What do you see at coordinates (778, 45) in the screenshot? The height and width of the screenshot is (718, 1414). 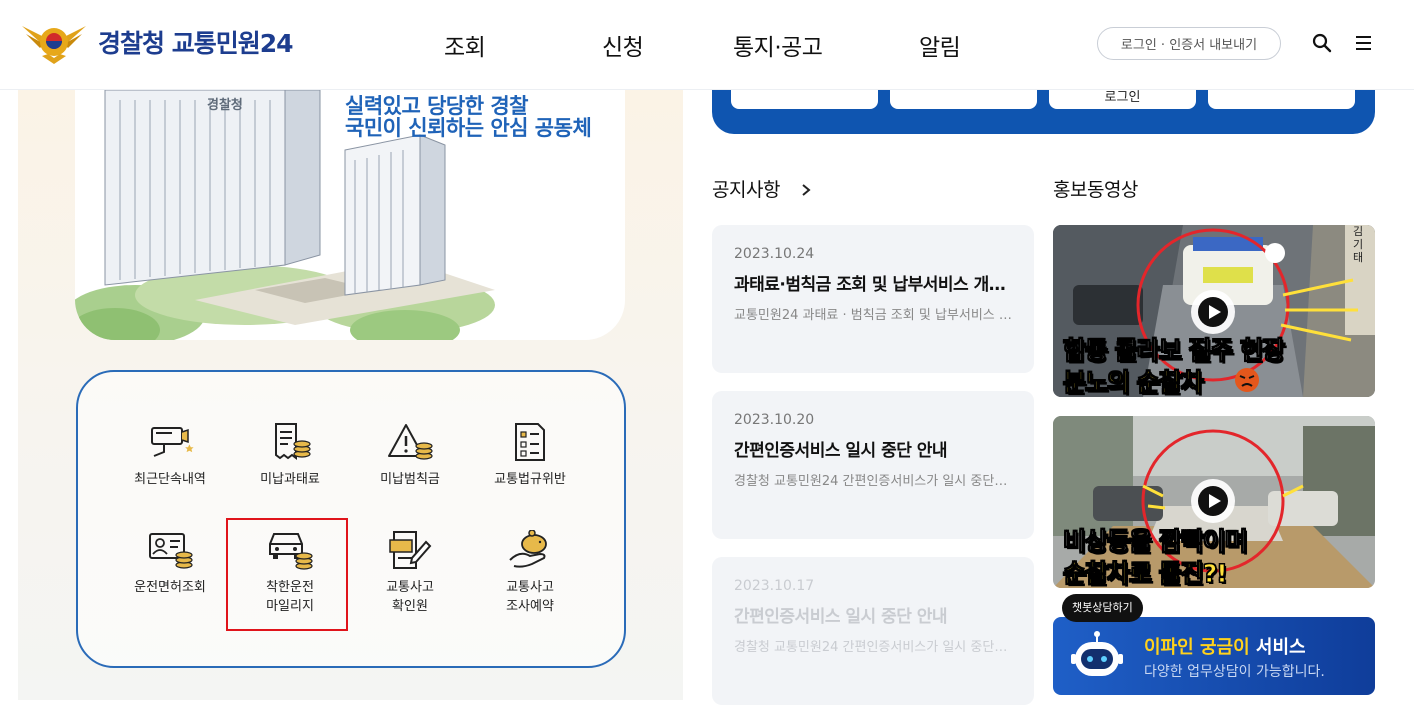 I see `nav-notice-announcement: 통지·공고` at bounding box center [778, 45].